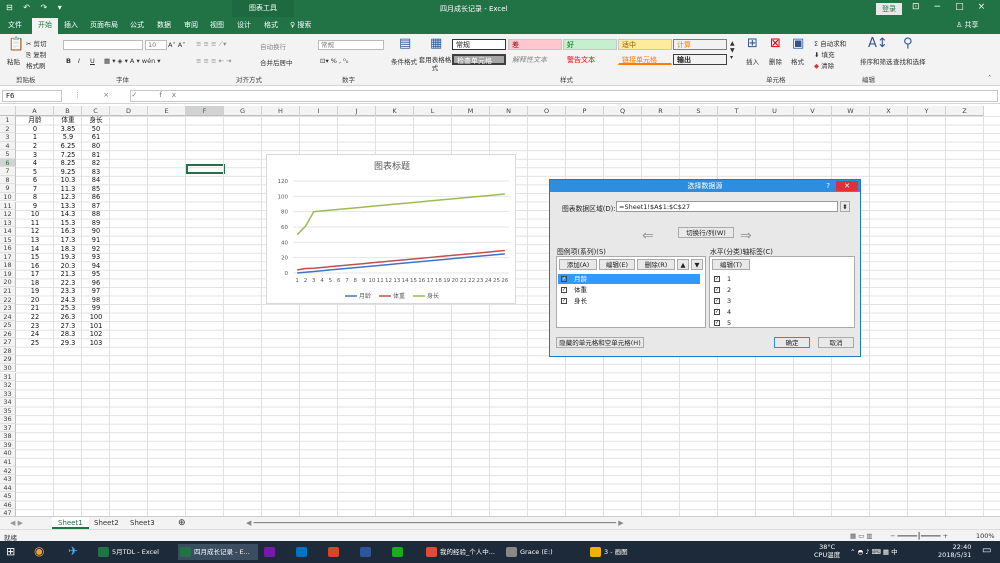  What do you see at coordinates (35, 189) in the screenshot?
I see `table-cell: 7` at bounding box center [35, 189].